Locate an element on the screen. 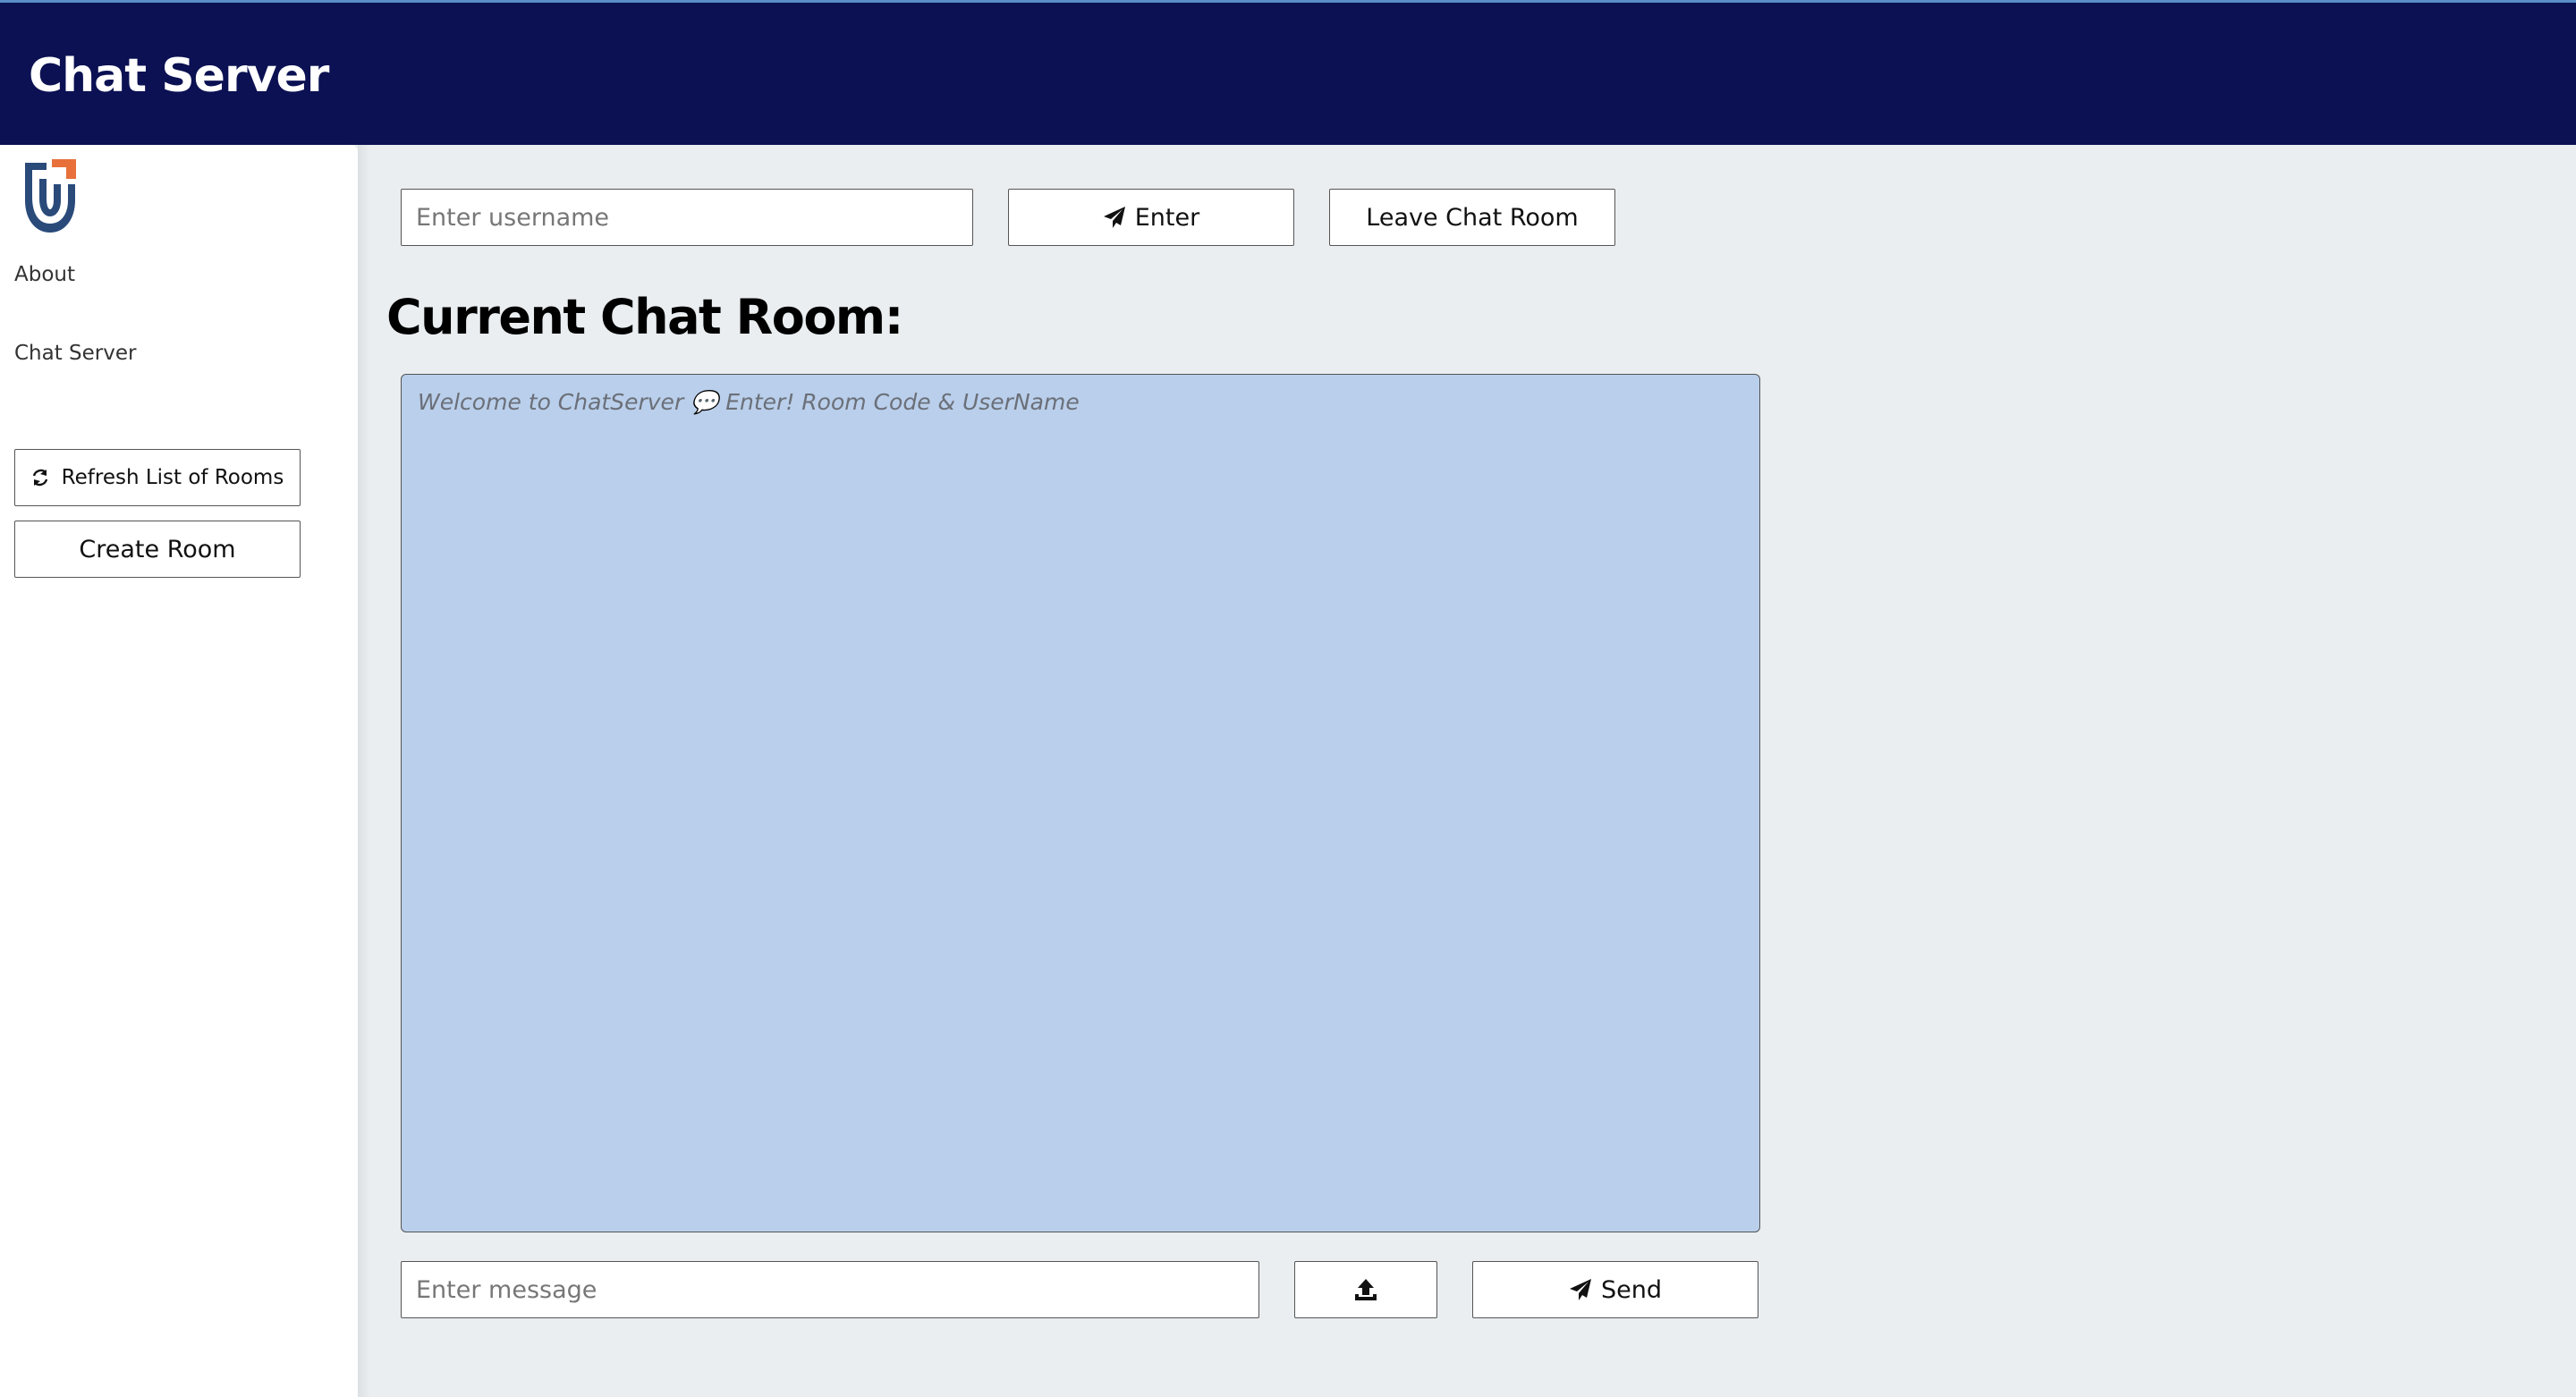 This screenshot has height=1397, width=2576. upload-file-button is located at coordinates (1365, 1289).